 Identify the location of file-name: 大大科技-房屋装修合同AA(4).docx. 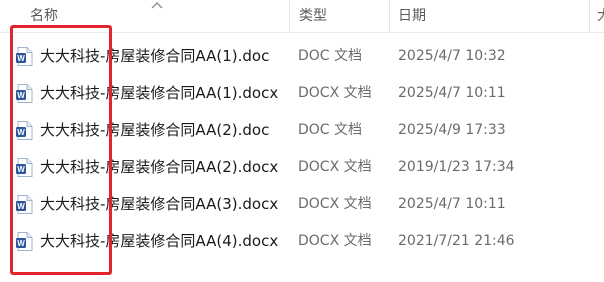
(159, 241).